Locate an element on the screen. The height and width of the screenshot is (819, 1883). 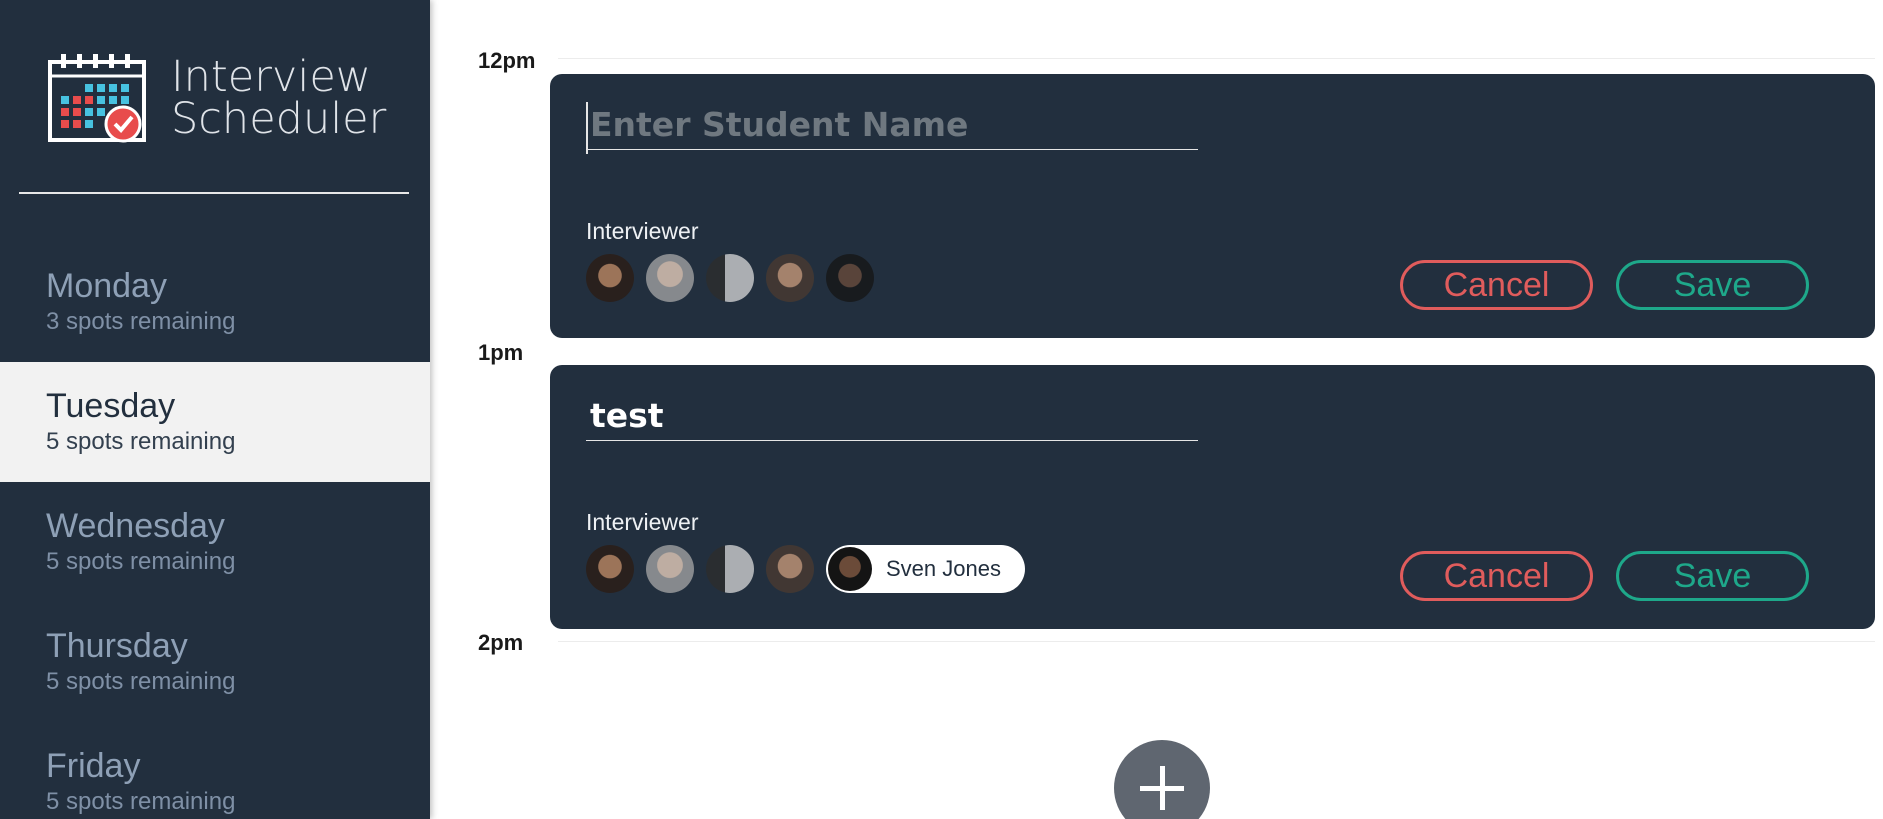
day-name: Wednesday is located at coordinates (135, 526).